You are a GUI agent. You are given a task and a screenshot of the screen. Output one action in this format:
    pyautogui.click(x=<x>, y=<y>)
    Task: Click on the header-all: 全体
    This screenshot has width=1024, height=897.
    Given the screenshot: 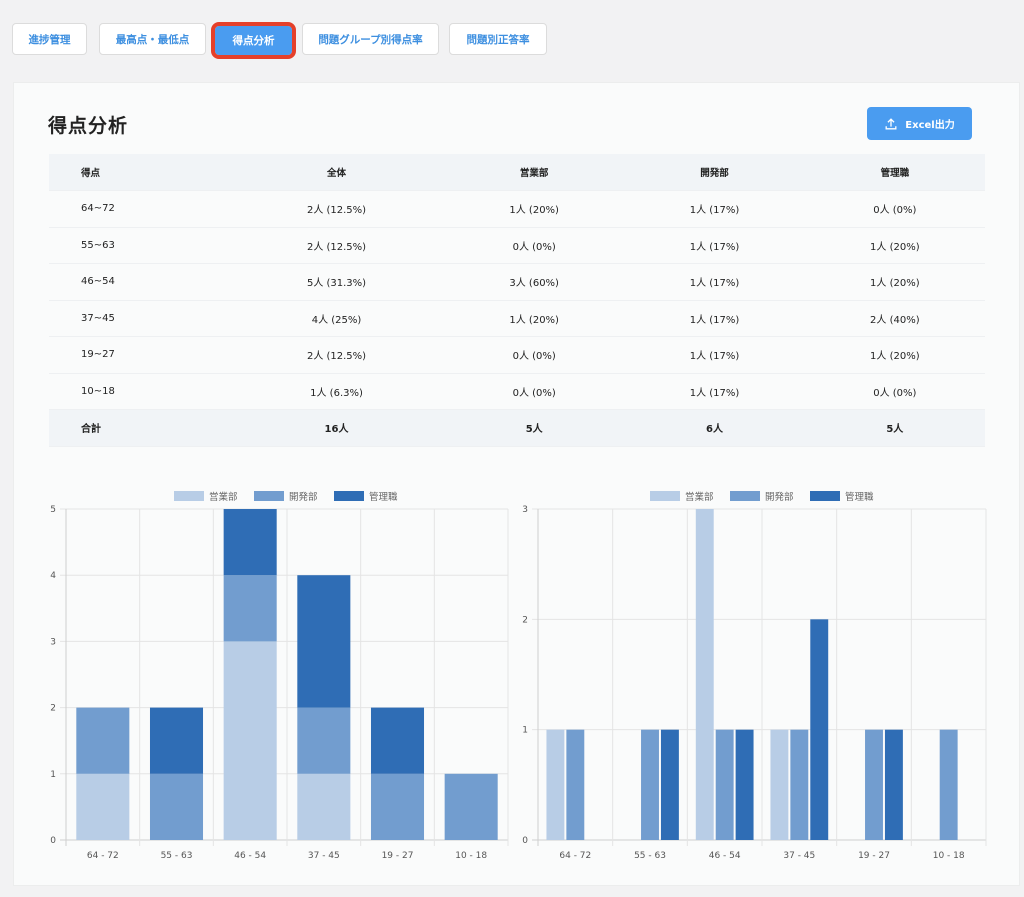 What is the action you would take?
    pyautogui.click(x=337, y=172)
    